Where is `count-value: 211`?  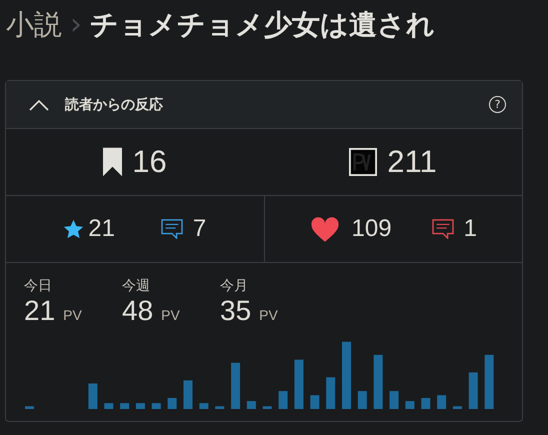
count-value: 211 is located at coordinates (412, 162).